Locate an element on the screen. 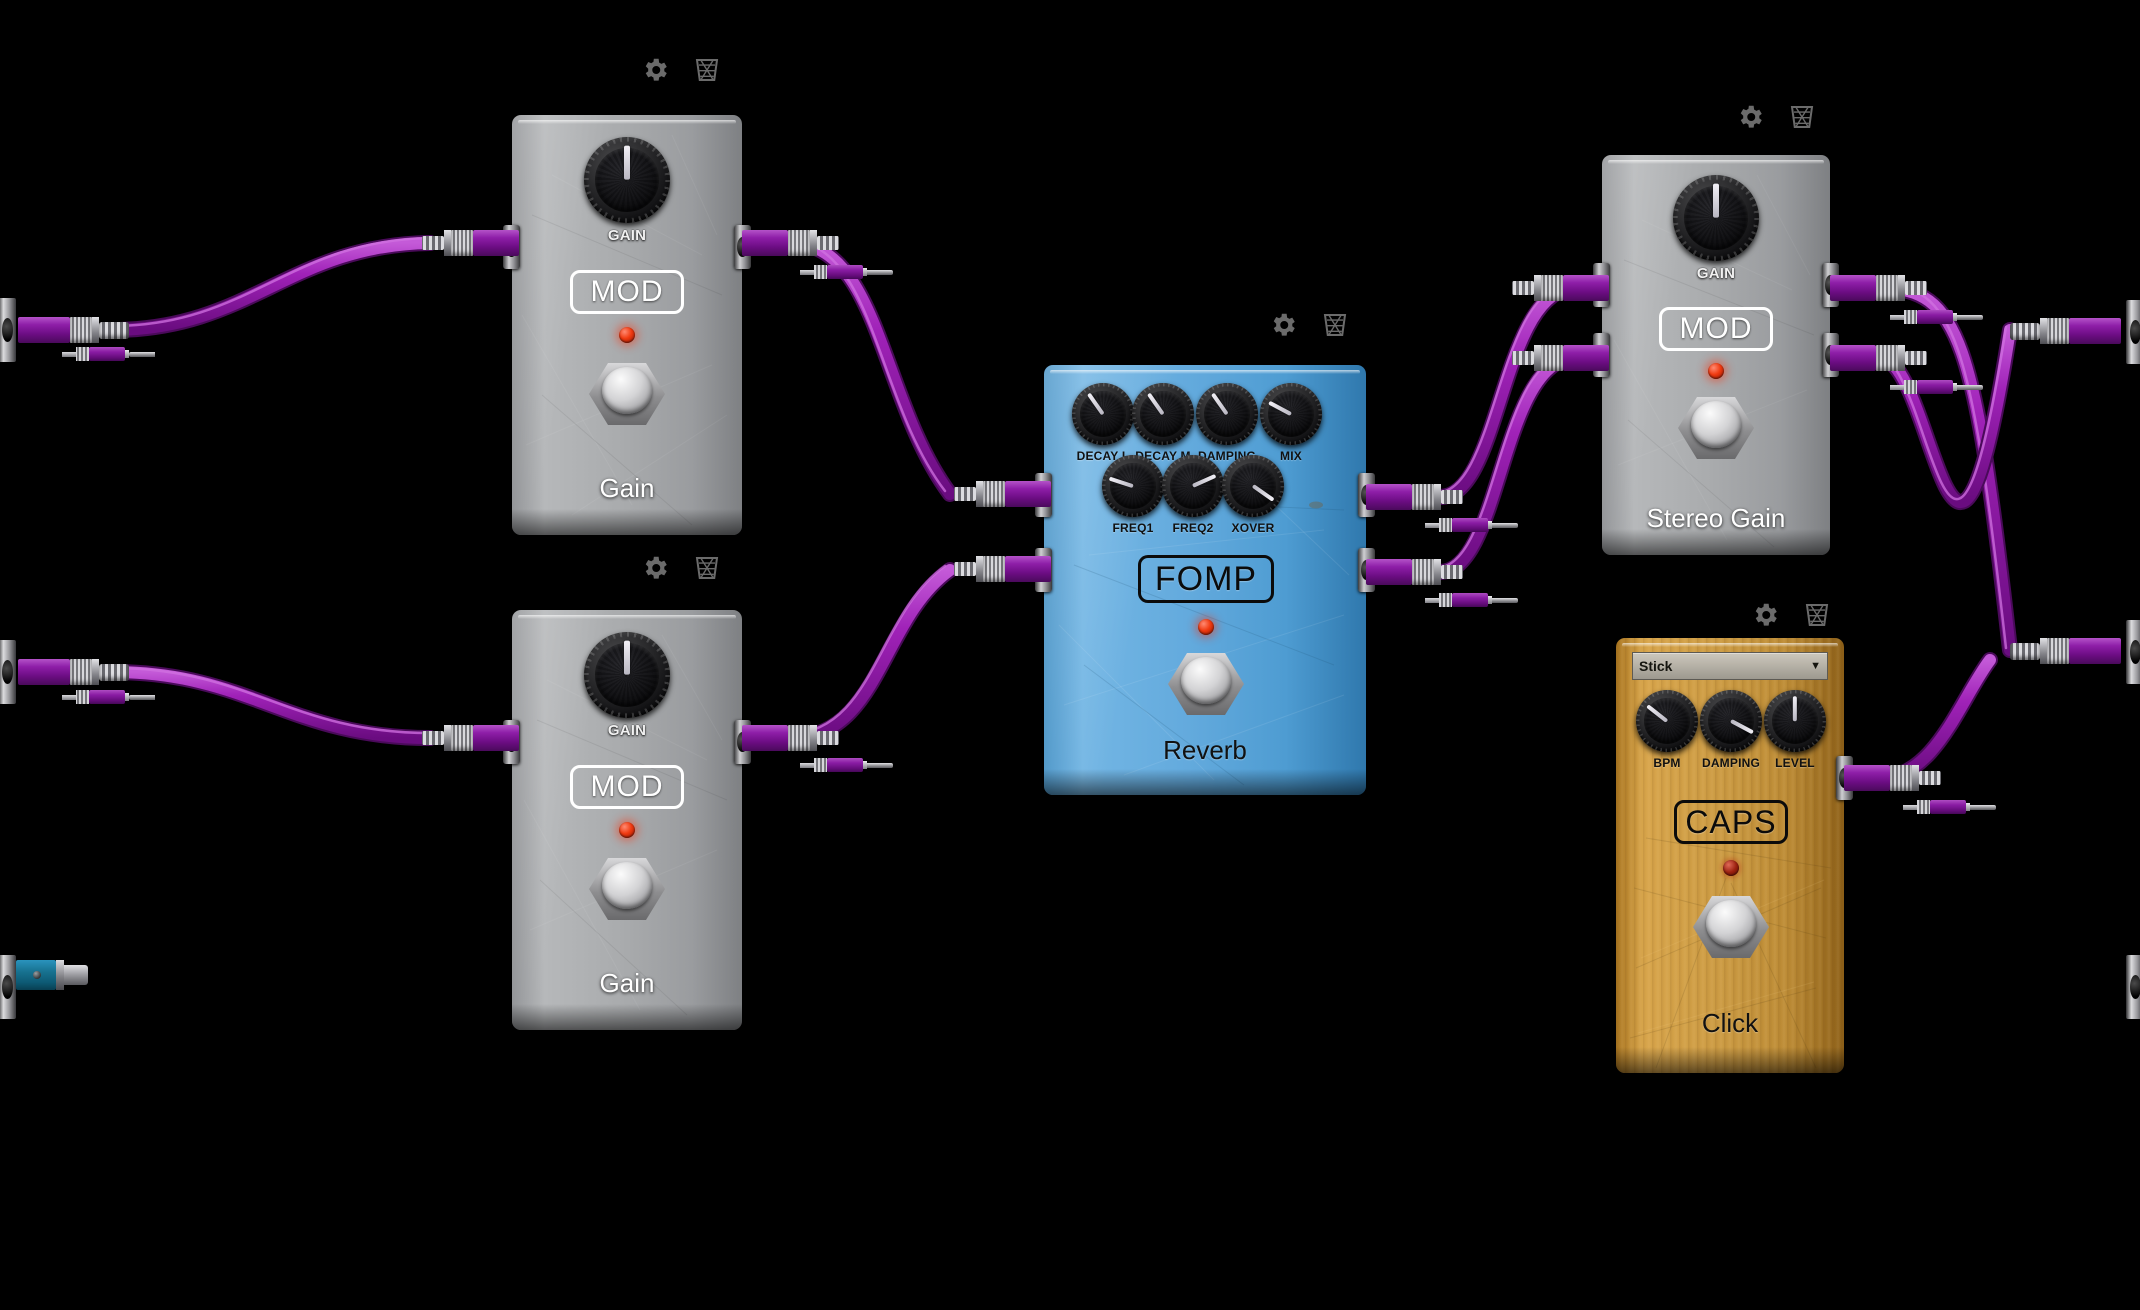 The height and width of the screenshot is (1310, 2140). dropdown-value: Stick is located at coordinates (1656, 666).